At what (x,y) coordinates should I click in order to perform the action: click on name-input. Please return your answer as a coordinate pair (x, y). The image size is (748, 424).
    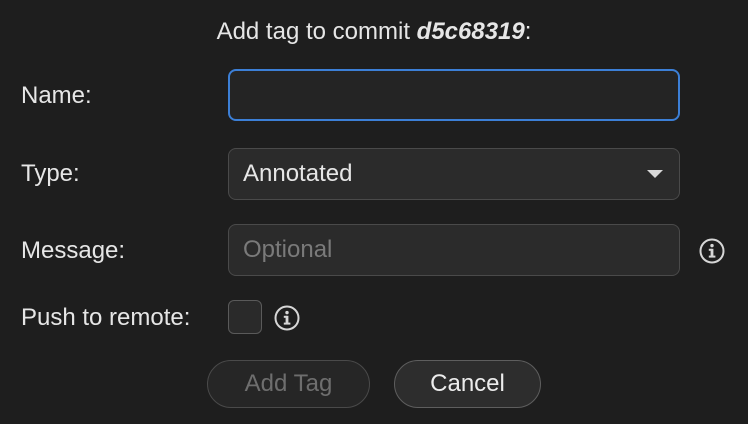
    Looking at the image, I should click on (454, 95).